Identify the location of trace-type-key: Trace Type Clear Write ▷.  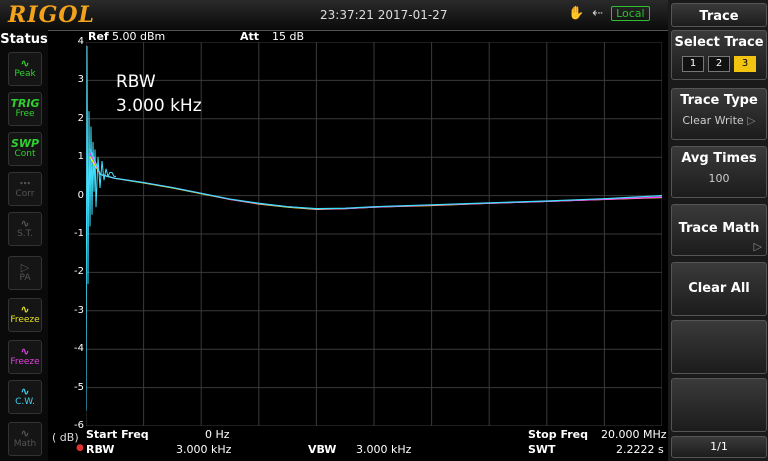
(719, 114).